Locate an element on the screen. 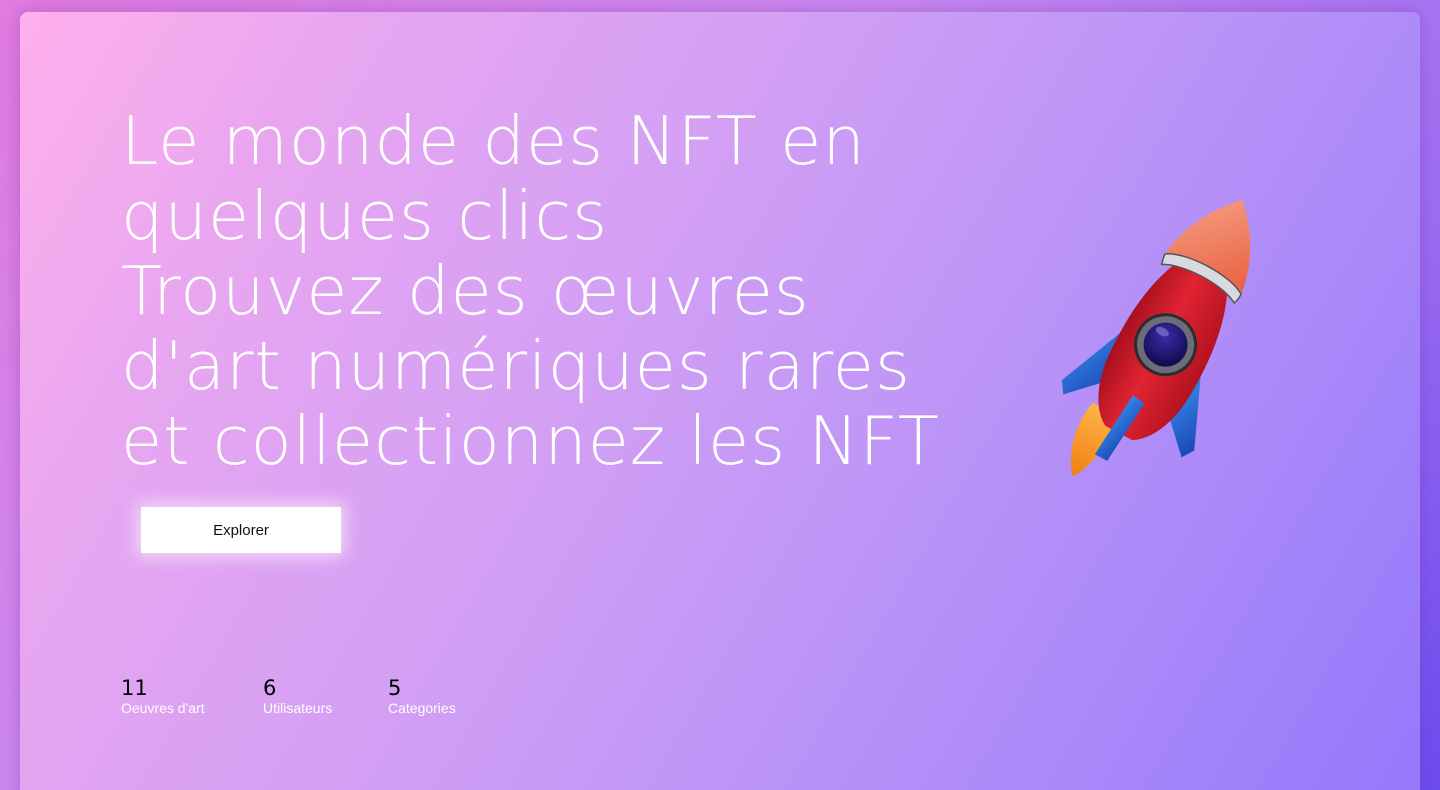 This screenshot has height=790, width=1440. stat-categories: 5 Categories is located at coordinates (438, 696).